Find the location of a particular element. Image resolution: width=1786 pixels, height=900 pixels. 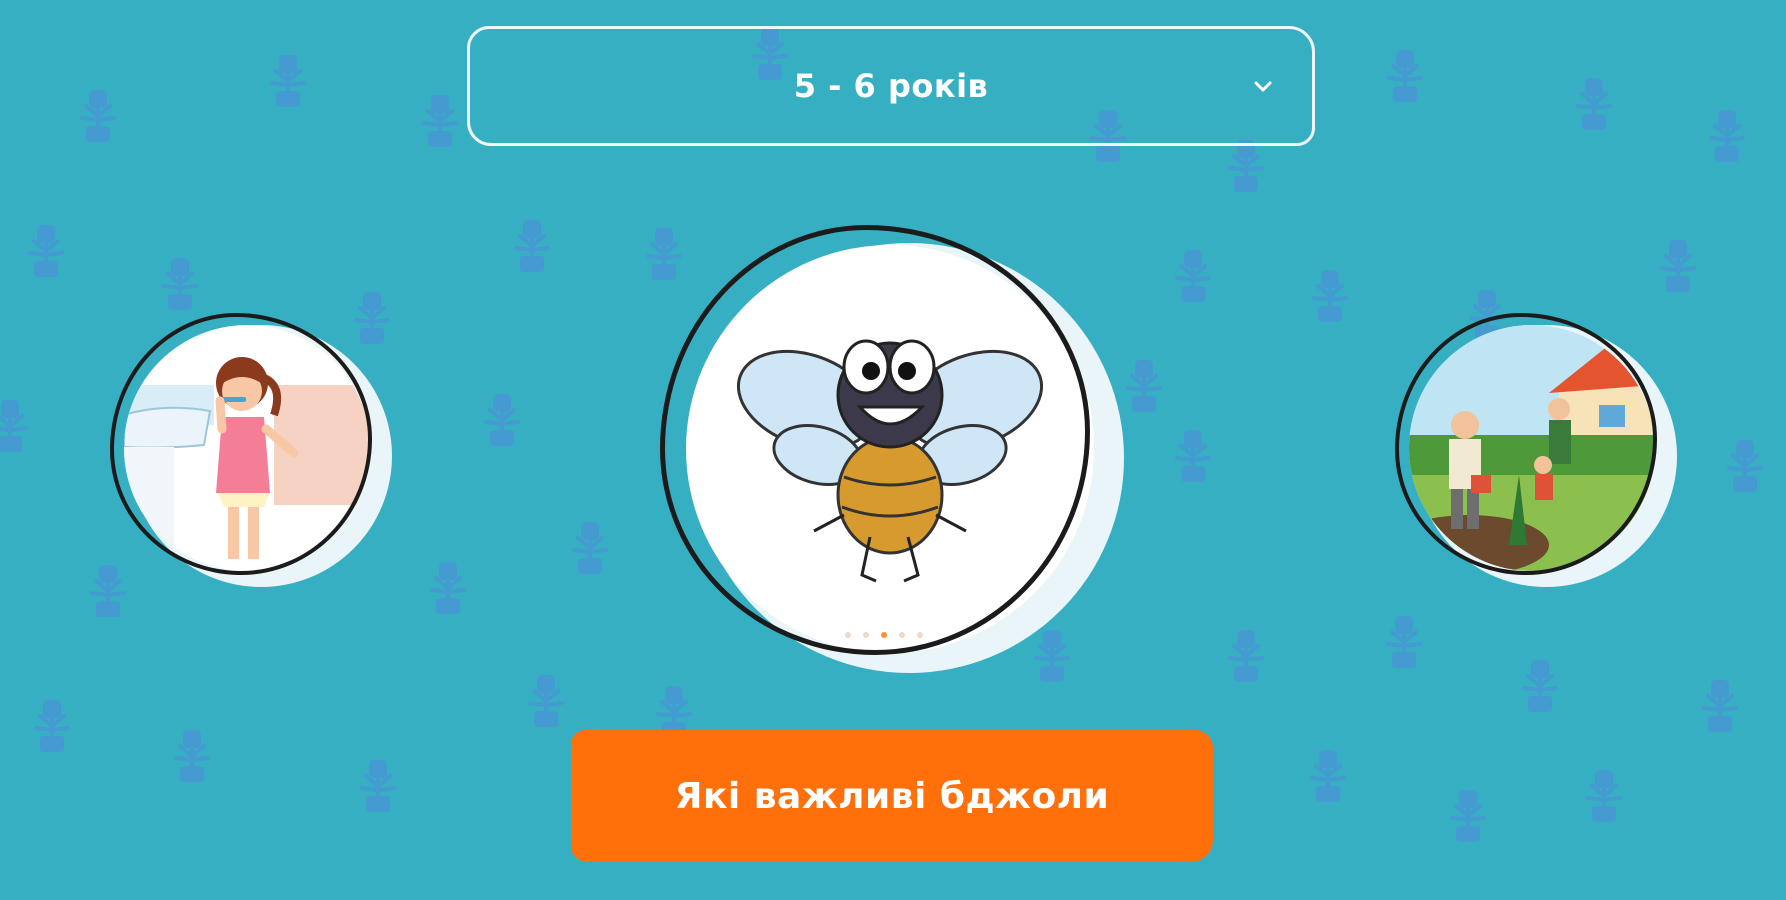

slide-gardening-family is located at coordinates (1537, 452).